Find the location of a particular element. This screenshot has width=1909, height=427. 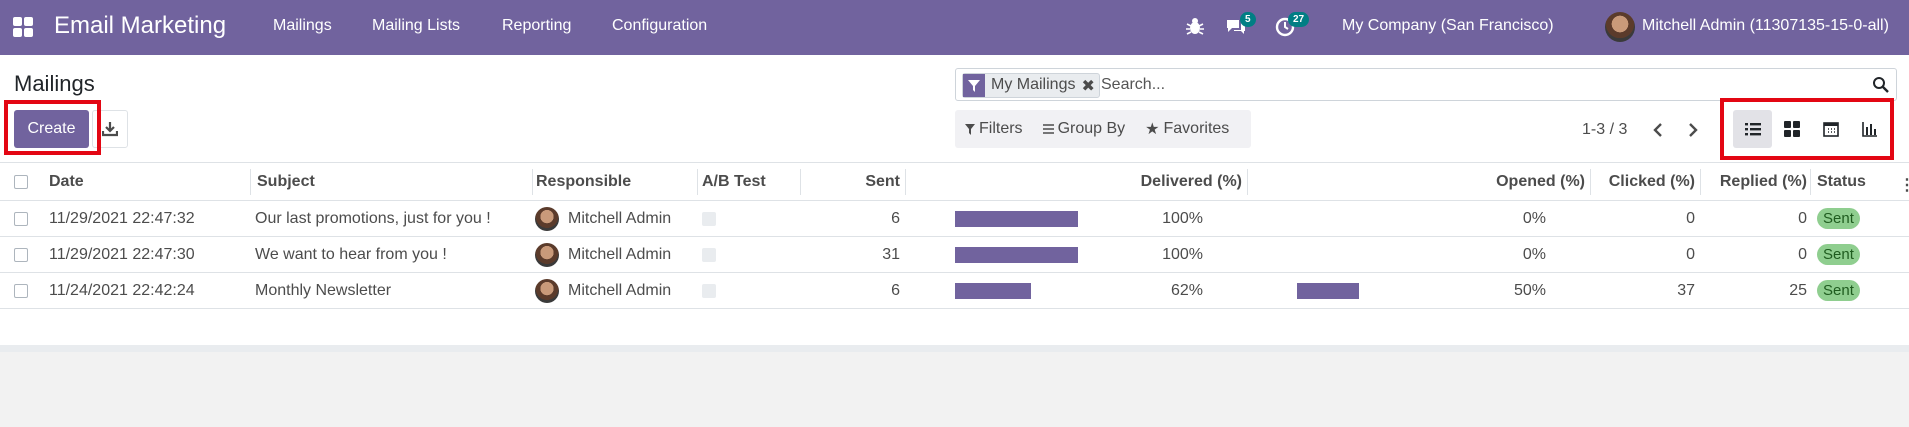

company-switcher: My Company (San Francisco) is located at coordinates (1448, 26).